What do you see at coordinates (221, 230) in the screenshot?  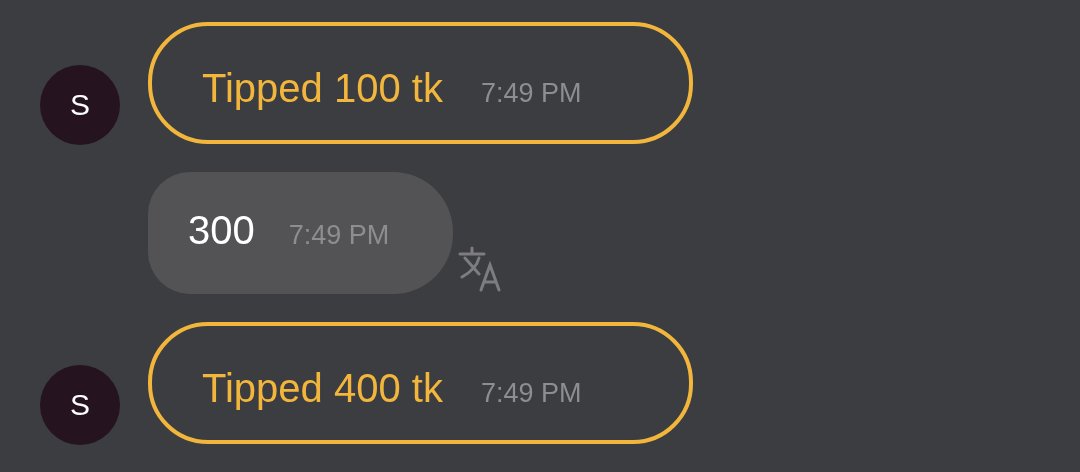 I see `message-text: 300` at bounding box center [221, 230].